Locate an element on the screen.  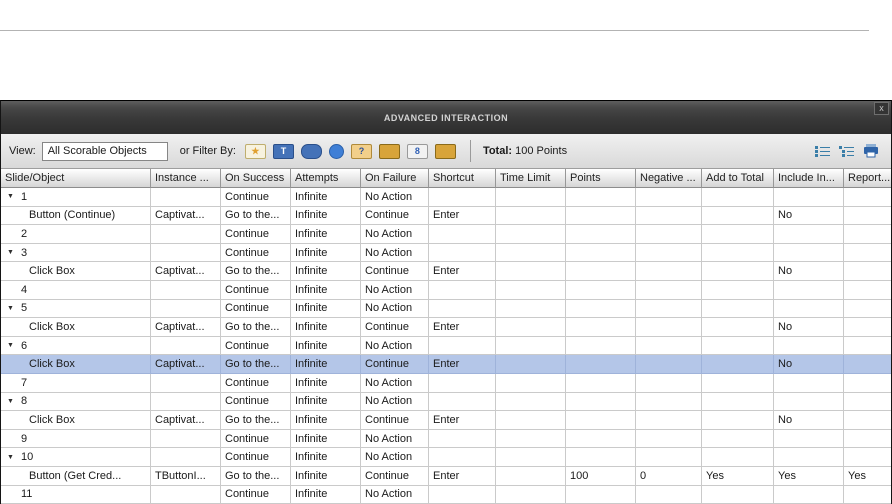
print-icon is located at coordinates (871, 151).